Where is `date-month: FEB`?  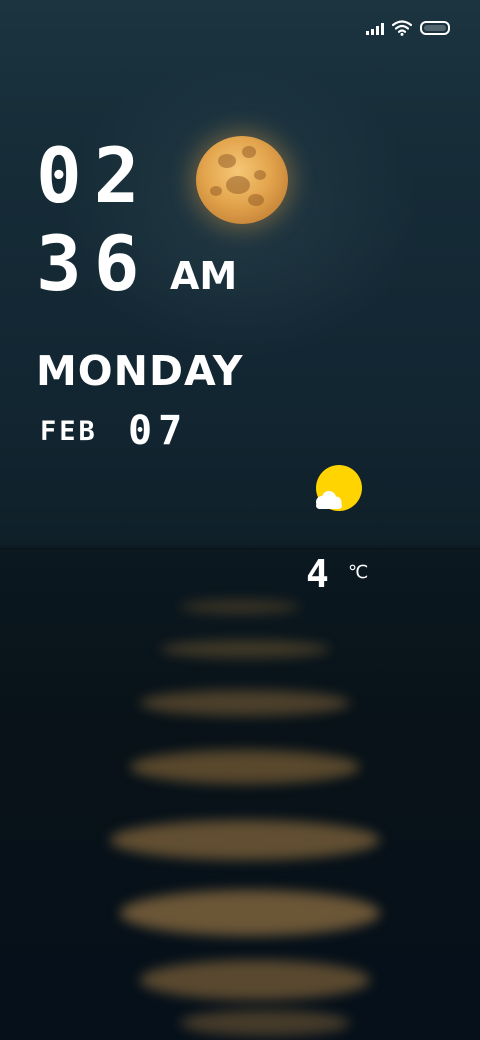
date-month: FEB is located at coordinates (69, 431).